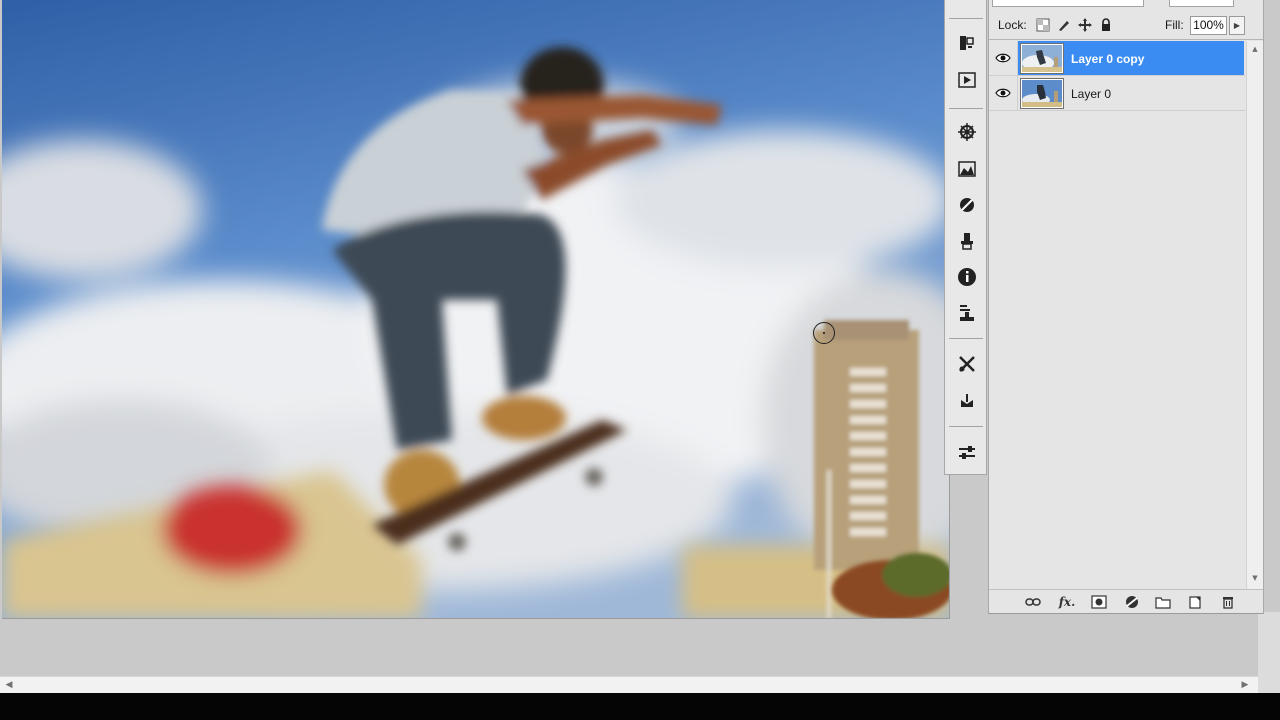 Image resolution: width=1280 pixels, height=720 pixels. I want to click on workspace-corner, so click(1269, 652).